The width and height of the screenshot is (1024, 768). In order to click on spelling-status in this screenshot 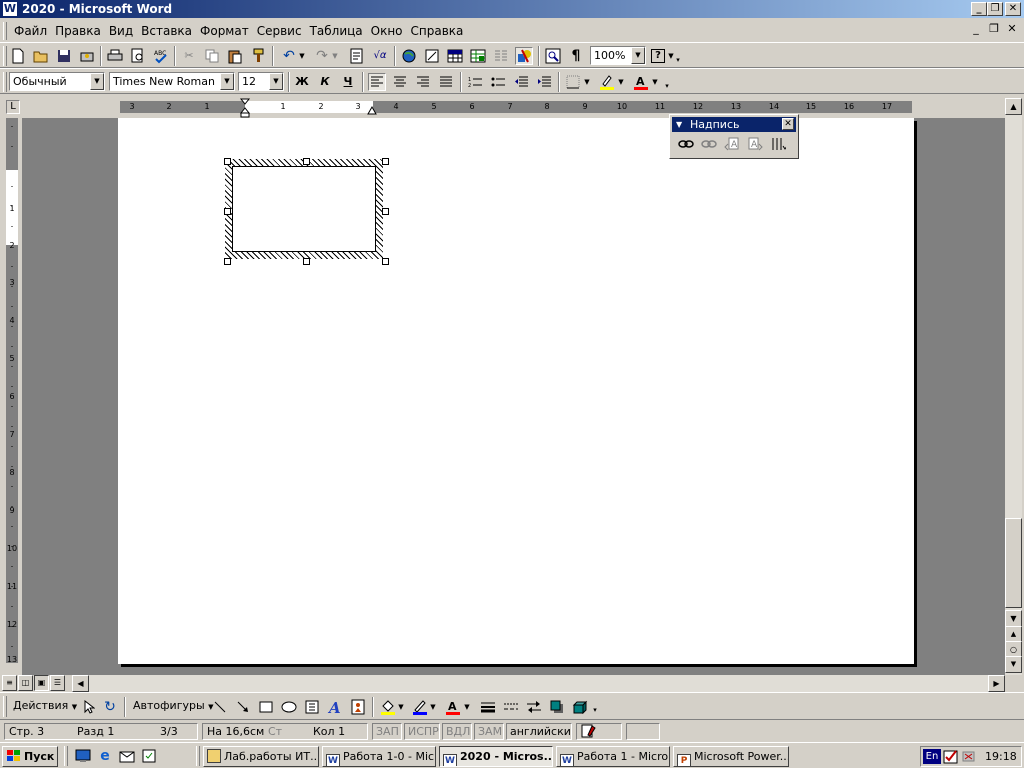, I will do `click(599, 731)`.